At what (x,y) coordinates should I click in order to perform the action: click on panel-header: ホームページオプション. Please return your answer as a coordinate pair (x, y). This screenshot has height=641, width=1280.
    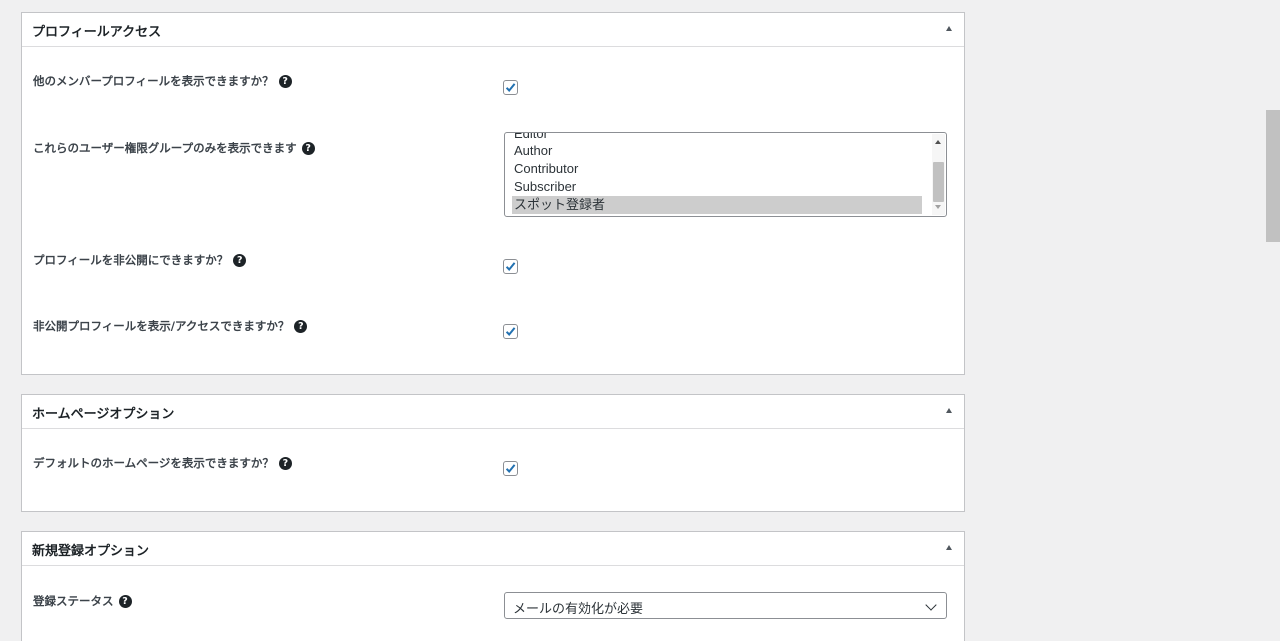
    Looking at the image, I should click on (493, 412).